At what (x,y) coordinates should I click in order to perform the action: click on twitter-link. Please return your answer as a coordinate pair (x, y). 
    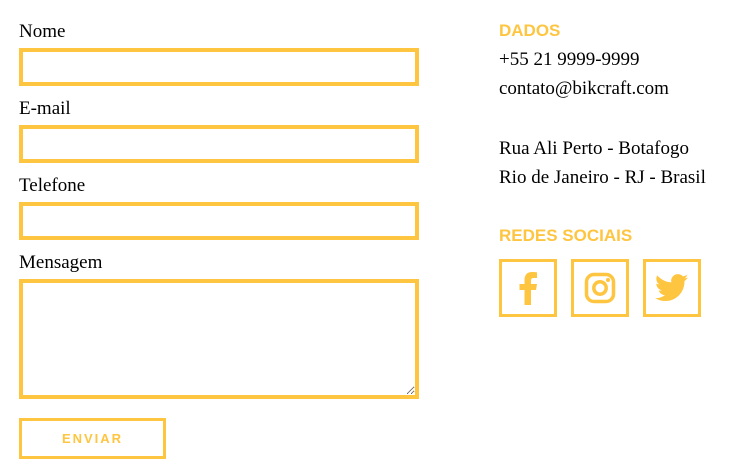
    Looking at the image, I should click on (672, 288).